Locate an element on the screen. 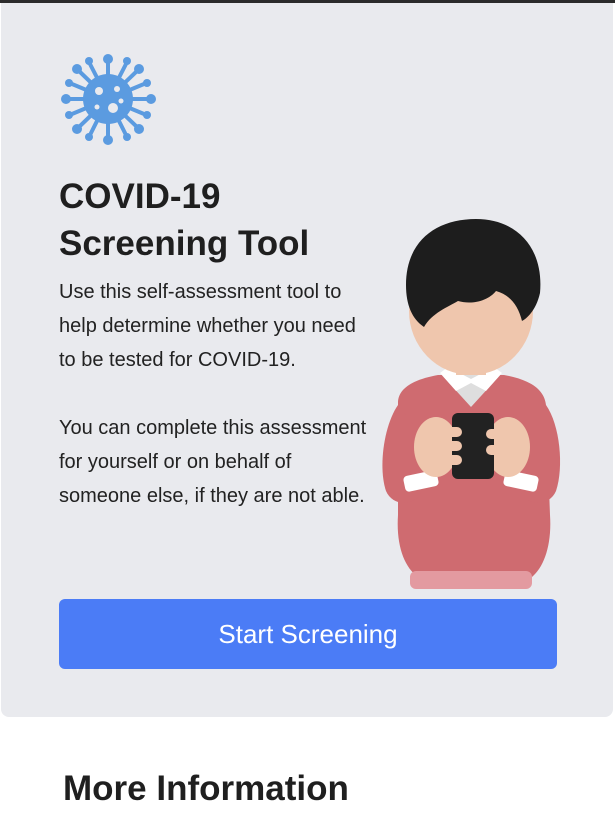 This screenshot has width=615, height=819. page-title-line-1: COVID-19 is located at coordinates (140, 196).